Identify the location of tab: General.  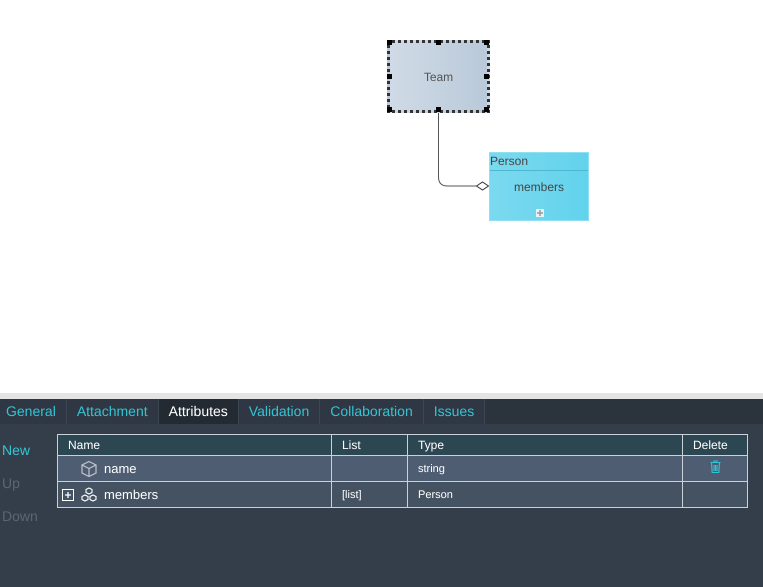
(33, 411).